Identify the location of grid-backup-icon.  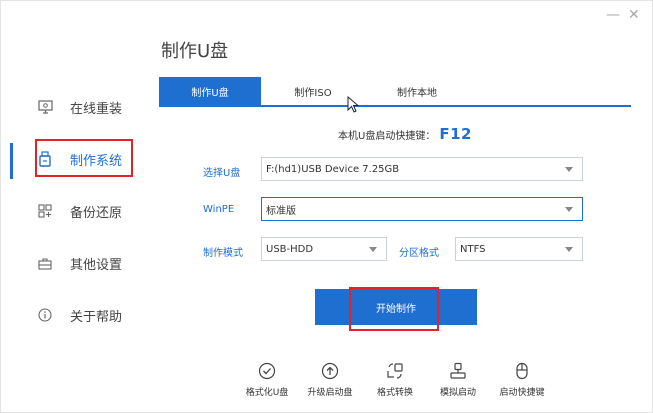
(45, 211).